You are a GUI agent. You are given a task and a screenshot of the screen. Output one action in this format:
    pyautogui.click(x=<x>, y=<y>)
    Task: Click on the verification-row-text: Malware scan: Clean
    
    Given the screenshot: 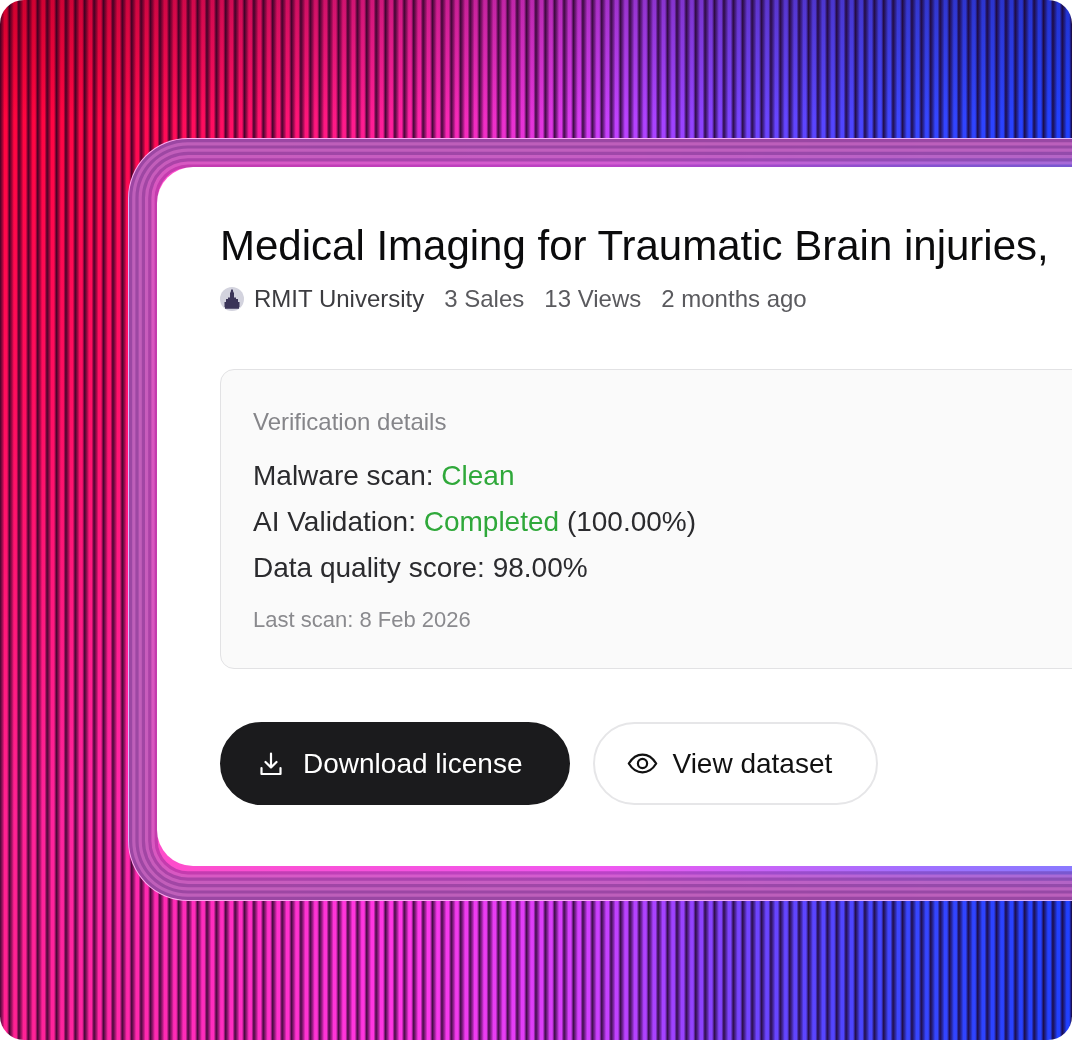 What is the action you would take?
    pyautogui.click(x=384, y=476)
    